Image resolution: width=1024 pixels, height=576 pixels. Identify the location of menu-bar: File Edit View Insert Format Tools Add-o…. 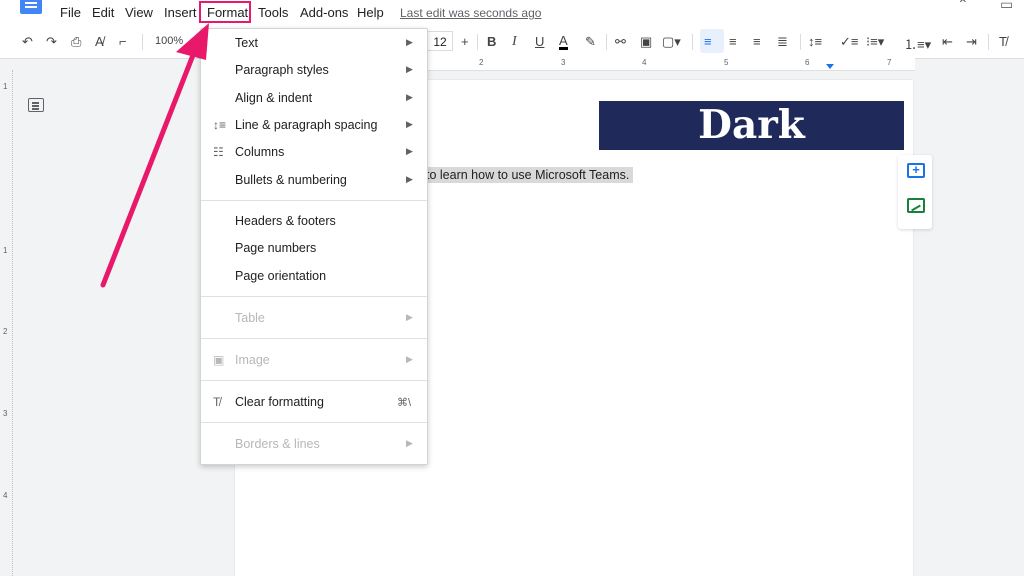
(512, 13).